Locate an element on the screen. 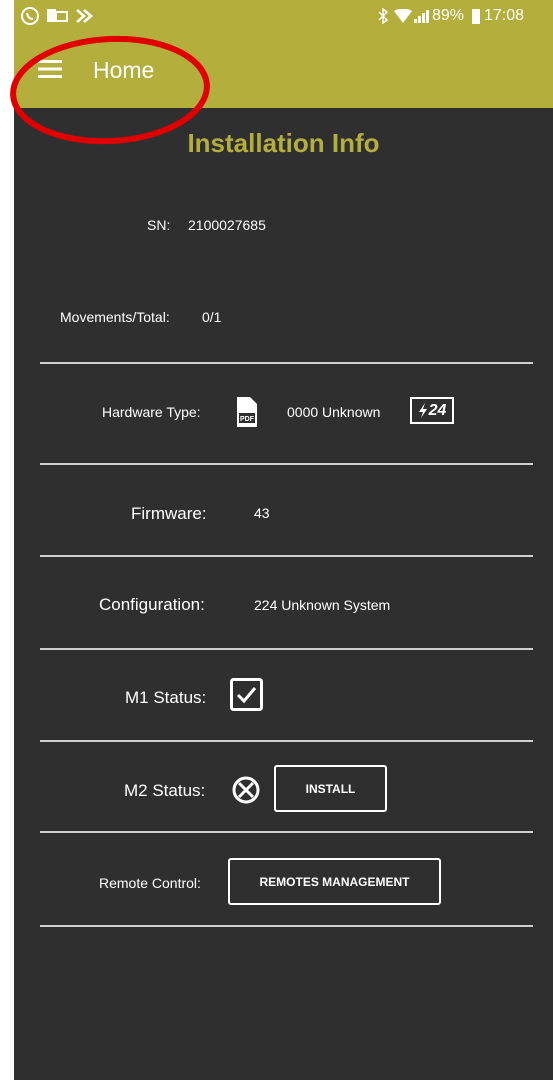 This screenshot has width=553, height=1080. configuration-value: 224 Unknown System is located at coordinates (322, 605).